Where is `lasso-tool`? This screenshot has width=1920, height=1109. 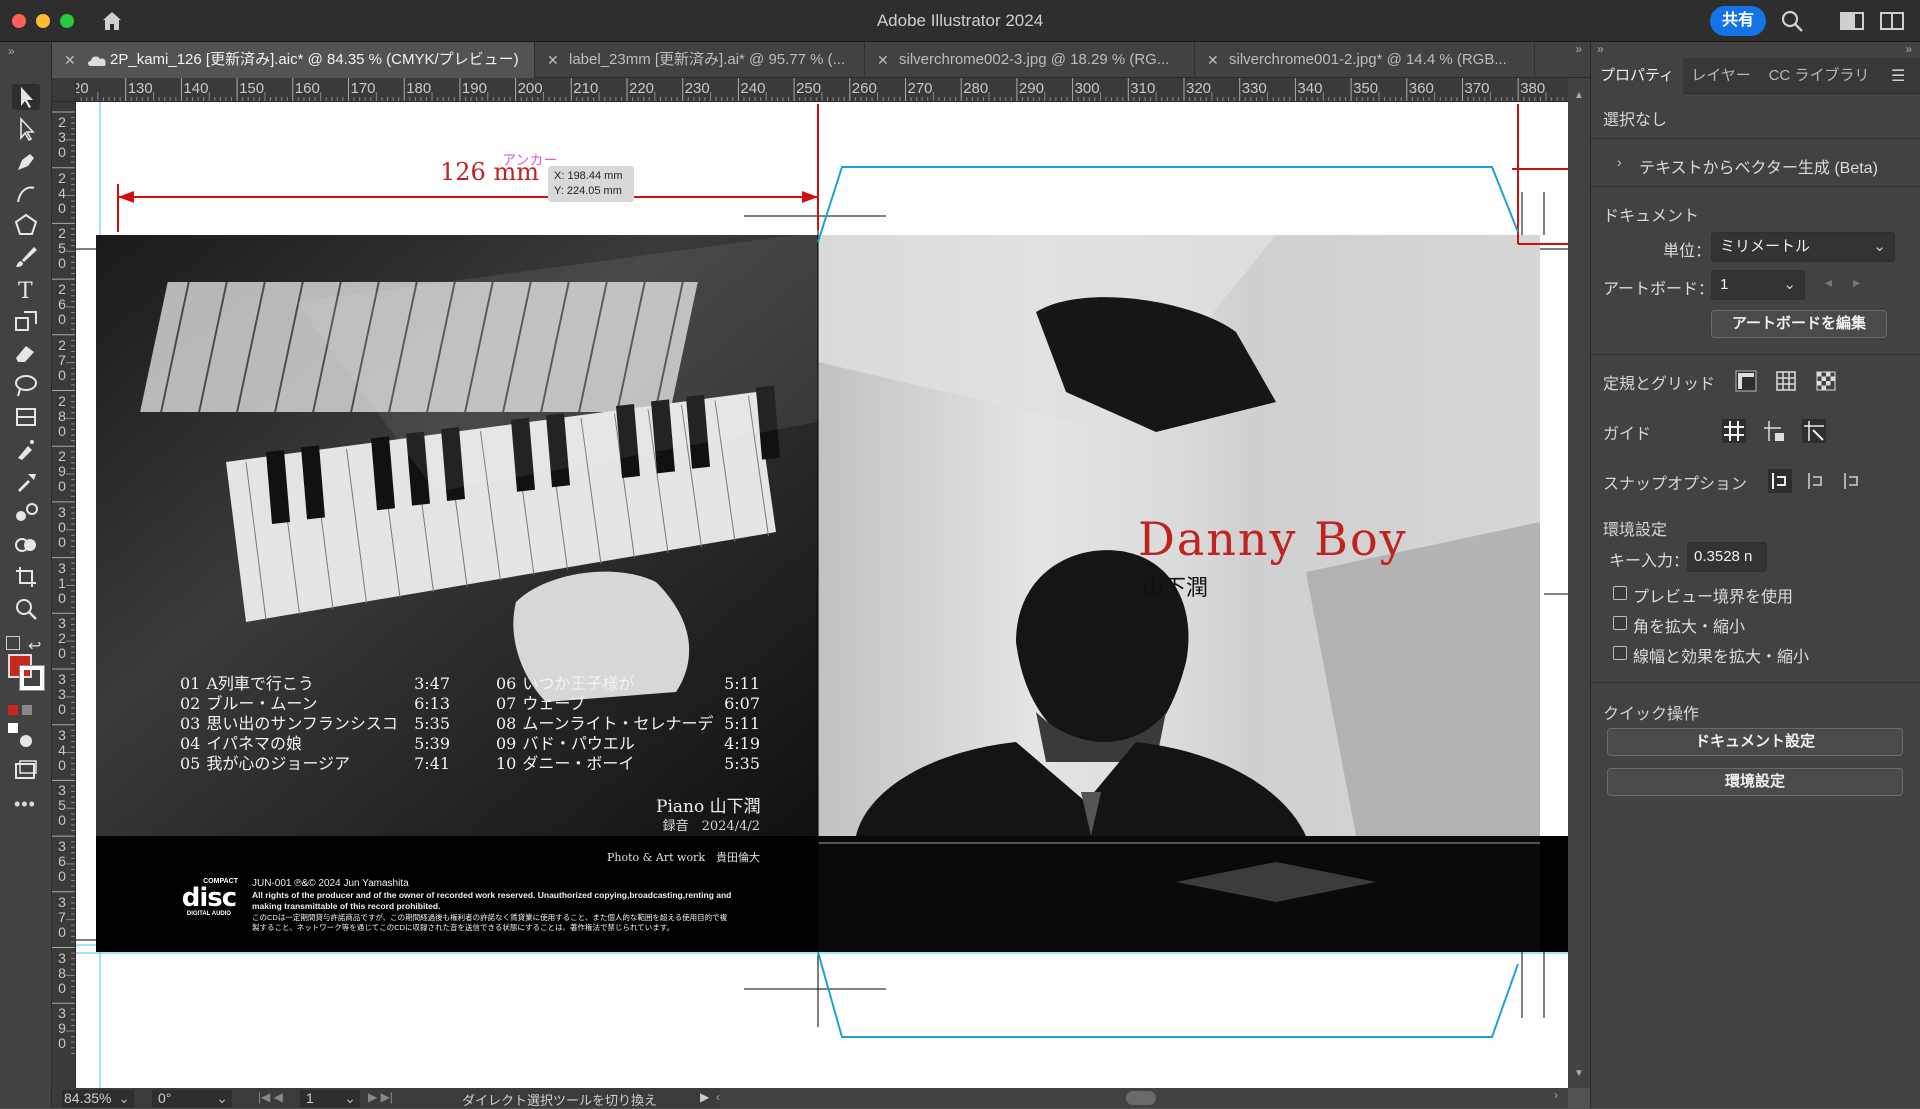
lasso-tool is located at coordinates (26, 385).